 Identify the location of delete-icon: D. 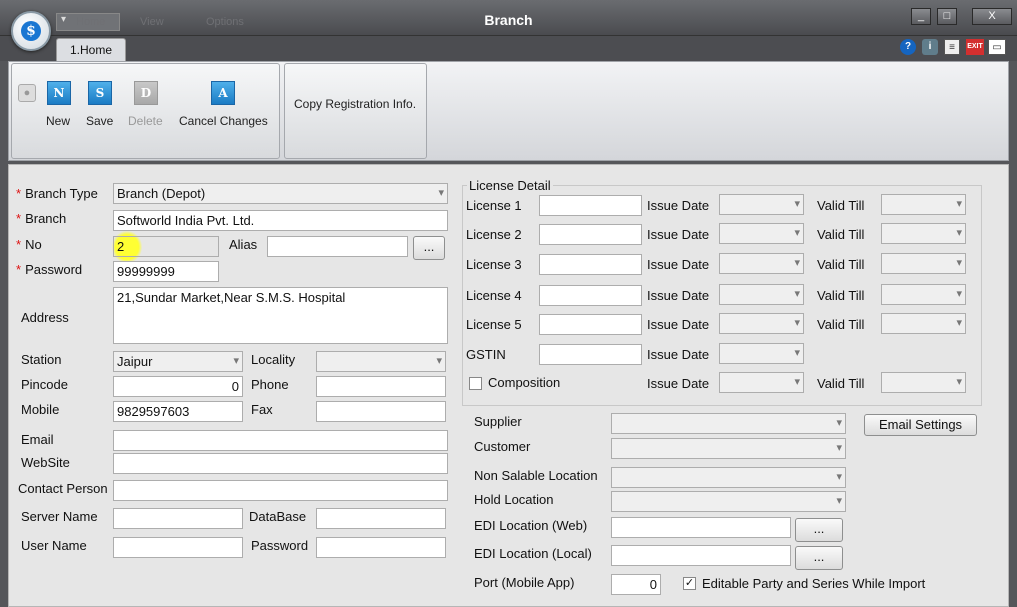
(146, 93).